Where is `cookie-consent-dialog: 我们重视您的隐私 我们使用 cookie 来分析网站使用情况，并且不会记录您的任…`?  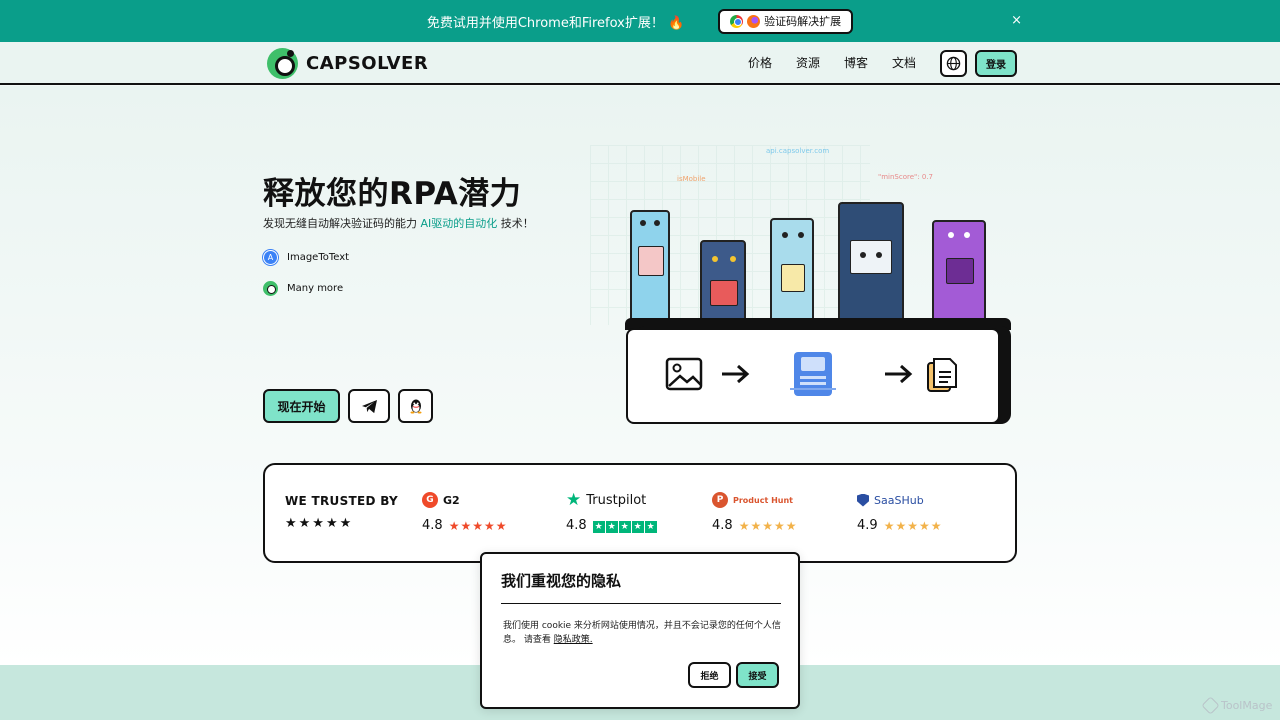 cookie-consent-dialog: 我们重视您的隐私 我们使用 cookie 来分析网站使用情况，并且不会记录您的任… is located at coordinates (640, 630).